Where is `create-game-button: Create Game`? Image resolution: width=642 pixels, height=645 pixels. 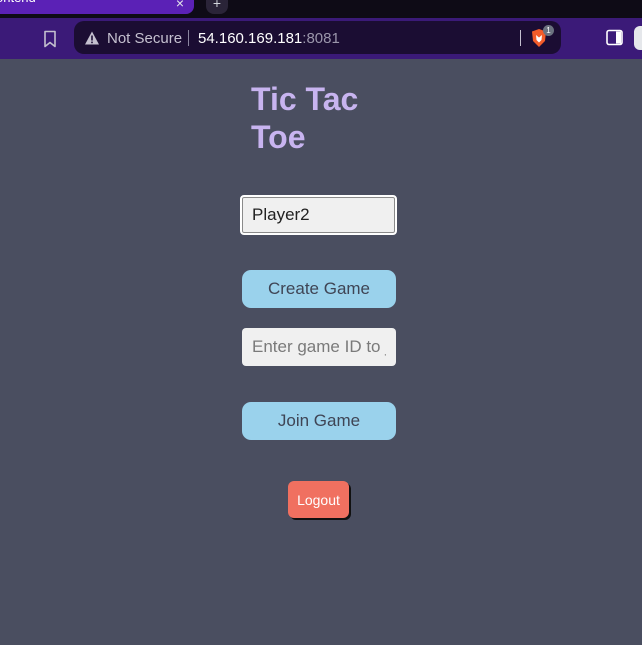 create-game-button: Create Game is located at coordinates (319, 289).